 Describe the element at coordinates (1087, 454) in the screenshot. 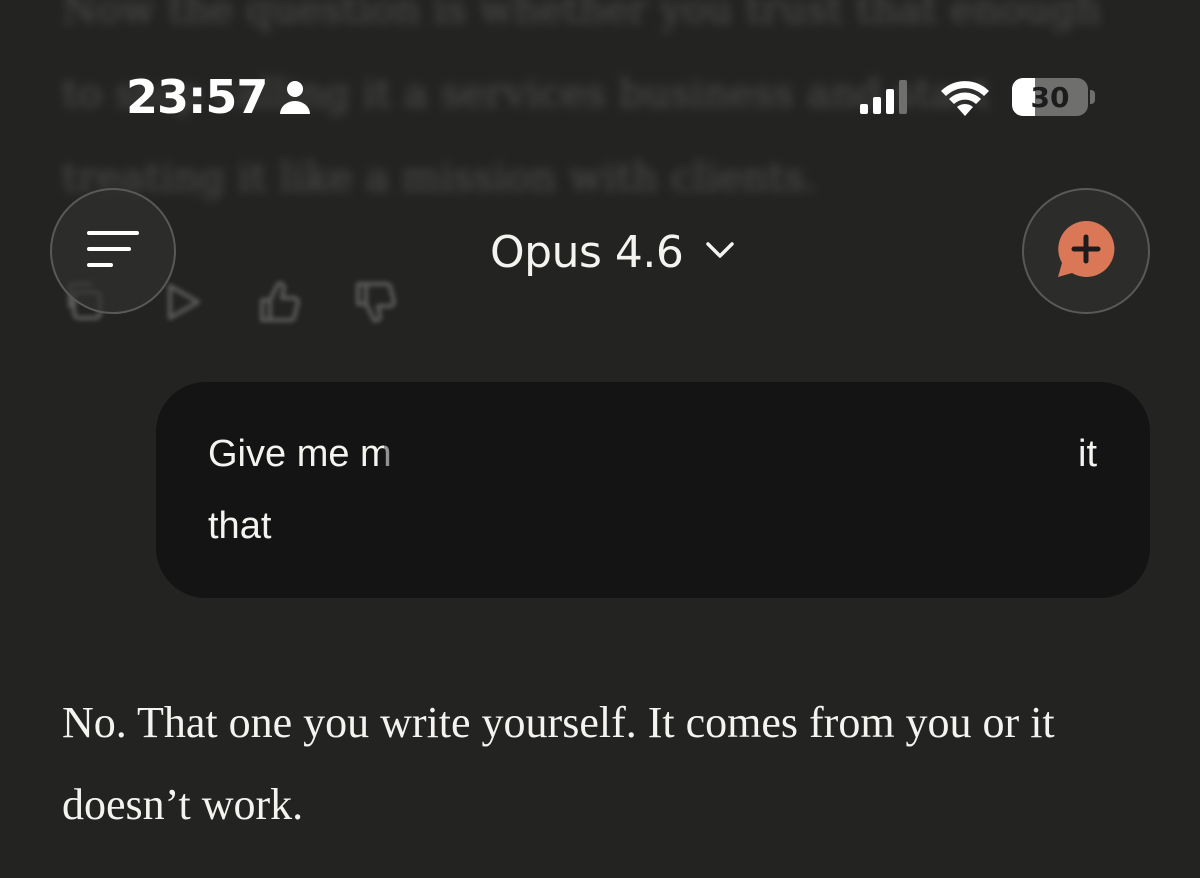

I see `user-message-tail: it` at that location.